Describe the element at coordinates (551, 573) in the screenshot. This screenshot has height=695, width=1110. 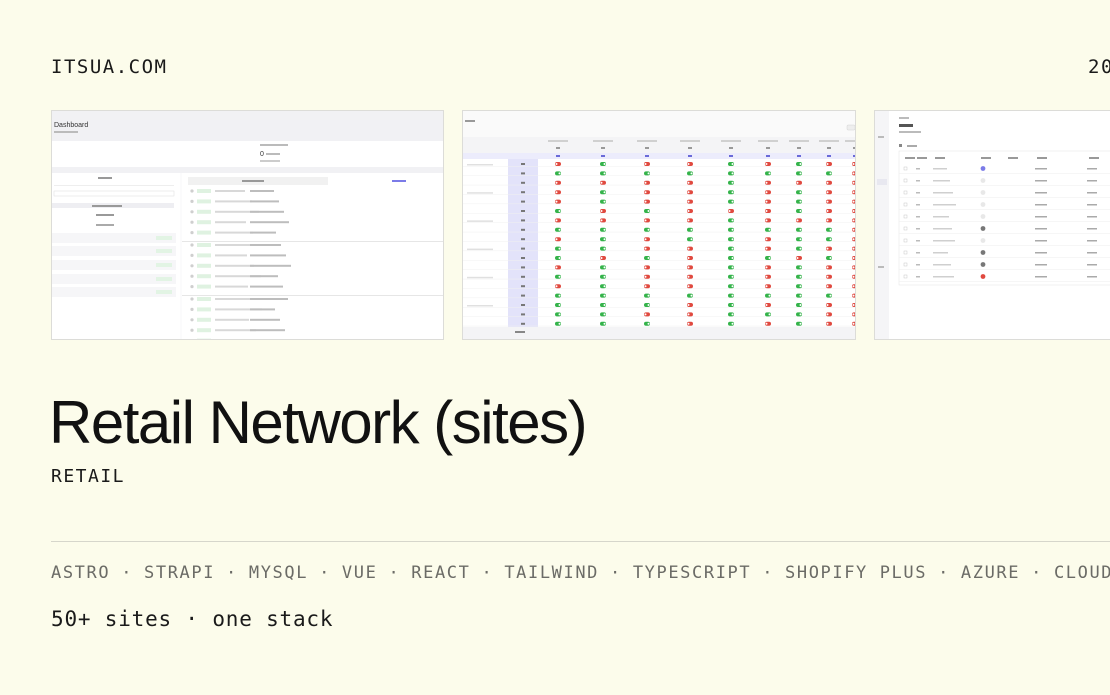
I see `tech-item: TAILWIND` at that location.